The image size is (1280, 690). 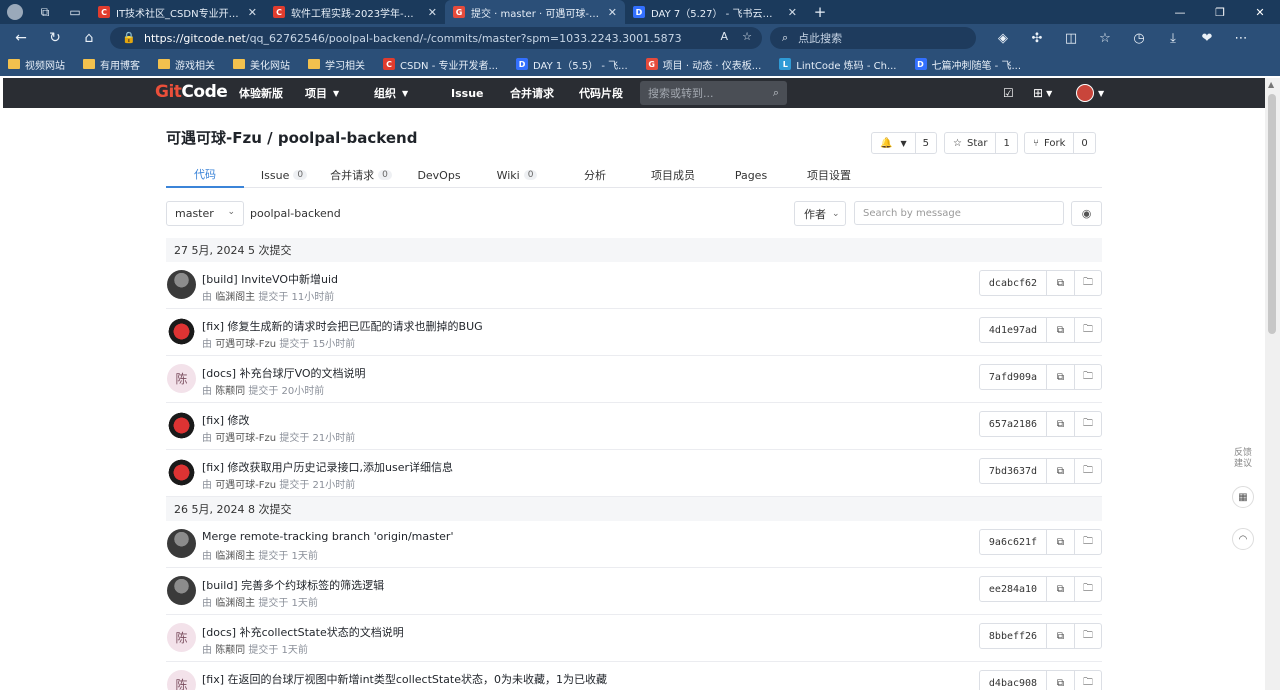 What do you see at coordinates (1013, 424) in the screenshot?
I see `commit-sha-button: 657a2186` at bounding box center [1013, 424].